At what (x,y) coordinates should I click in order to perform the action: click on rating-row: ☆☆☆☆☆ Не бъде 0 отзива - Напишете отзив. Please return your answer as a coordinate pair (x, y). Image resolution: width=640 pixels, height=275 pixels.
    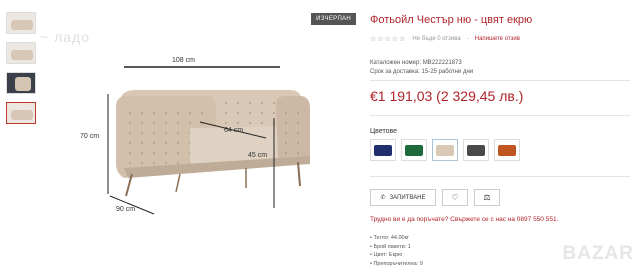
    Looking at the image, I should click on (445, 39).